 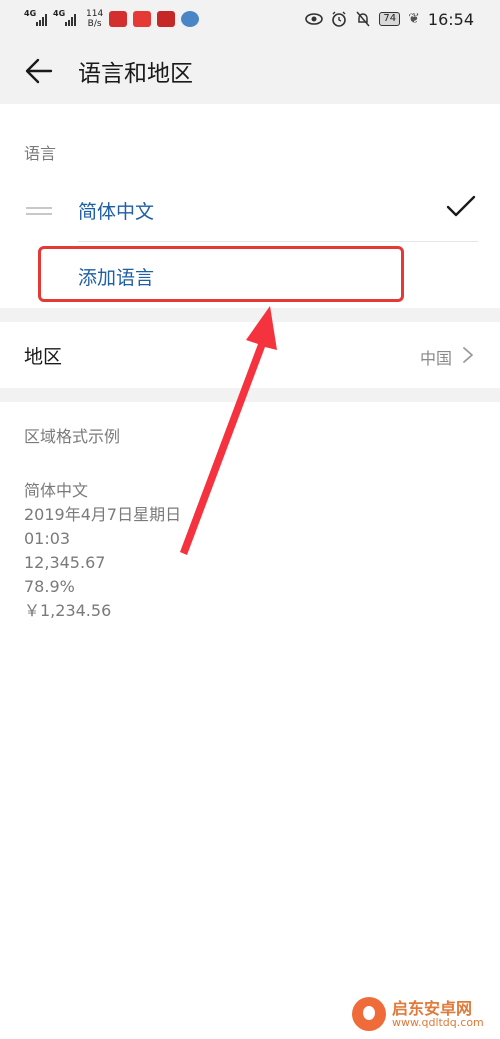 I want to click on example-date: 2019年4月7日星期日, so click(x=103, y=514).